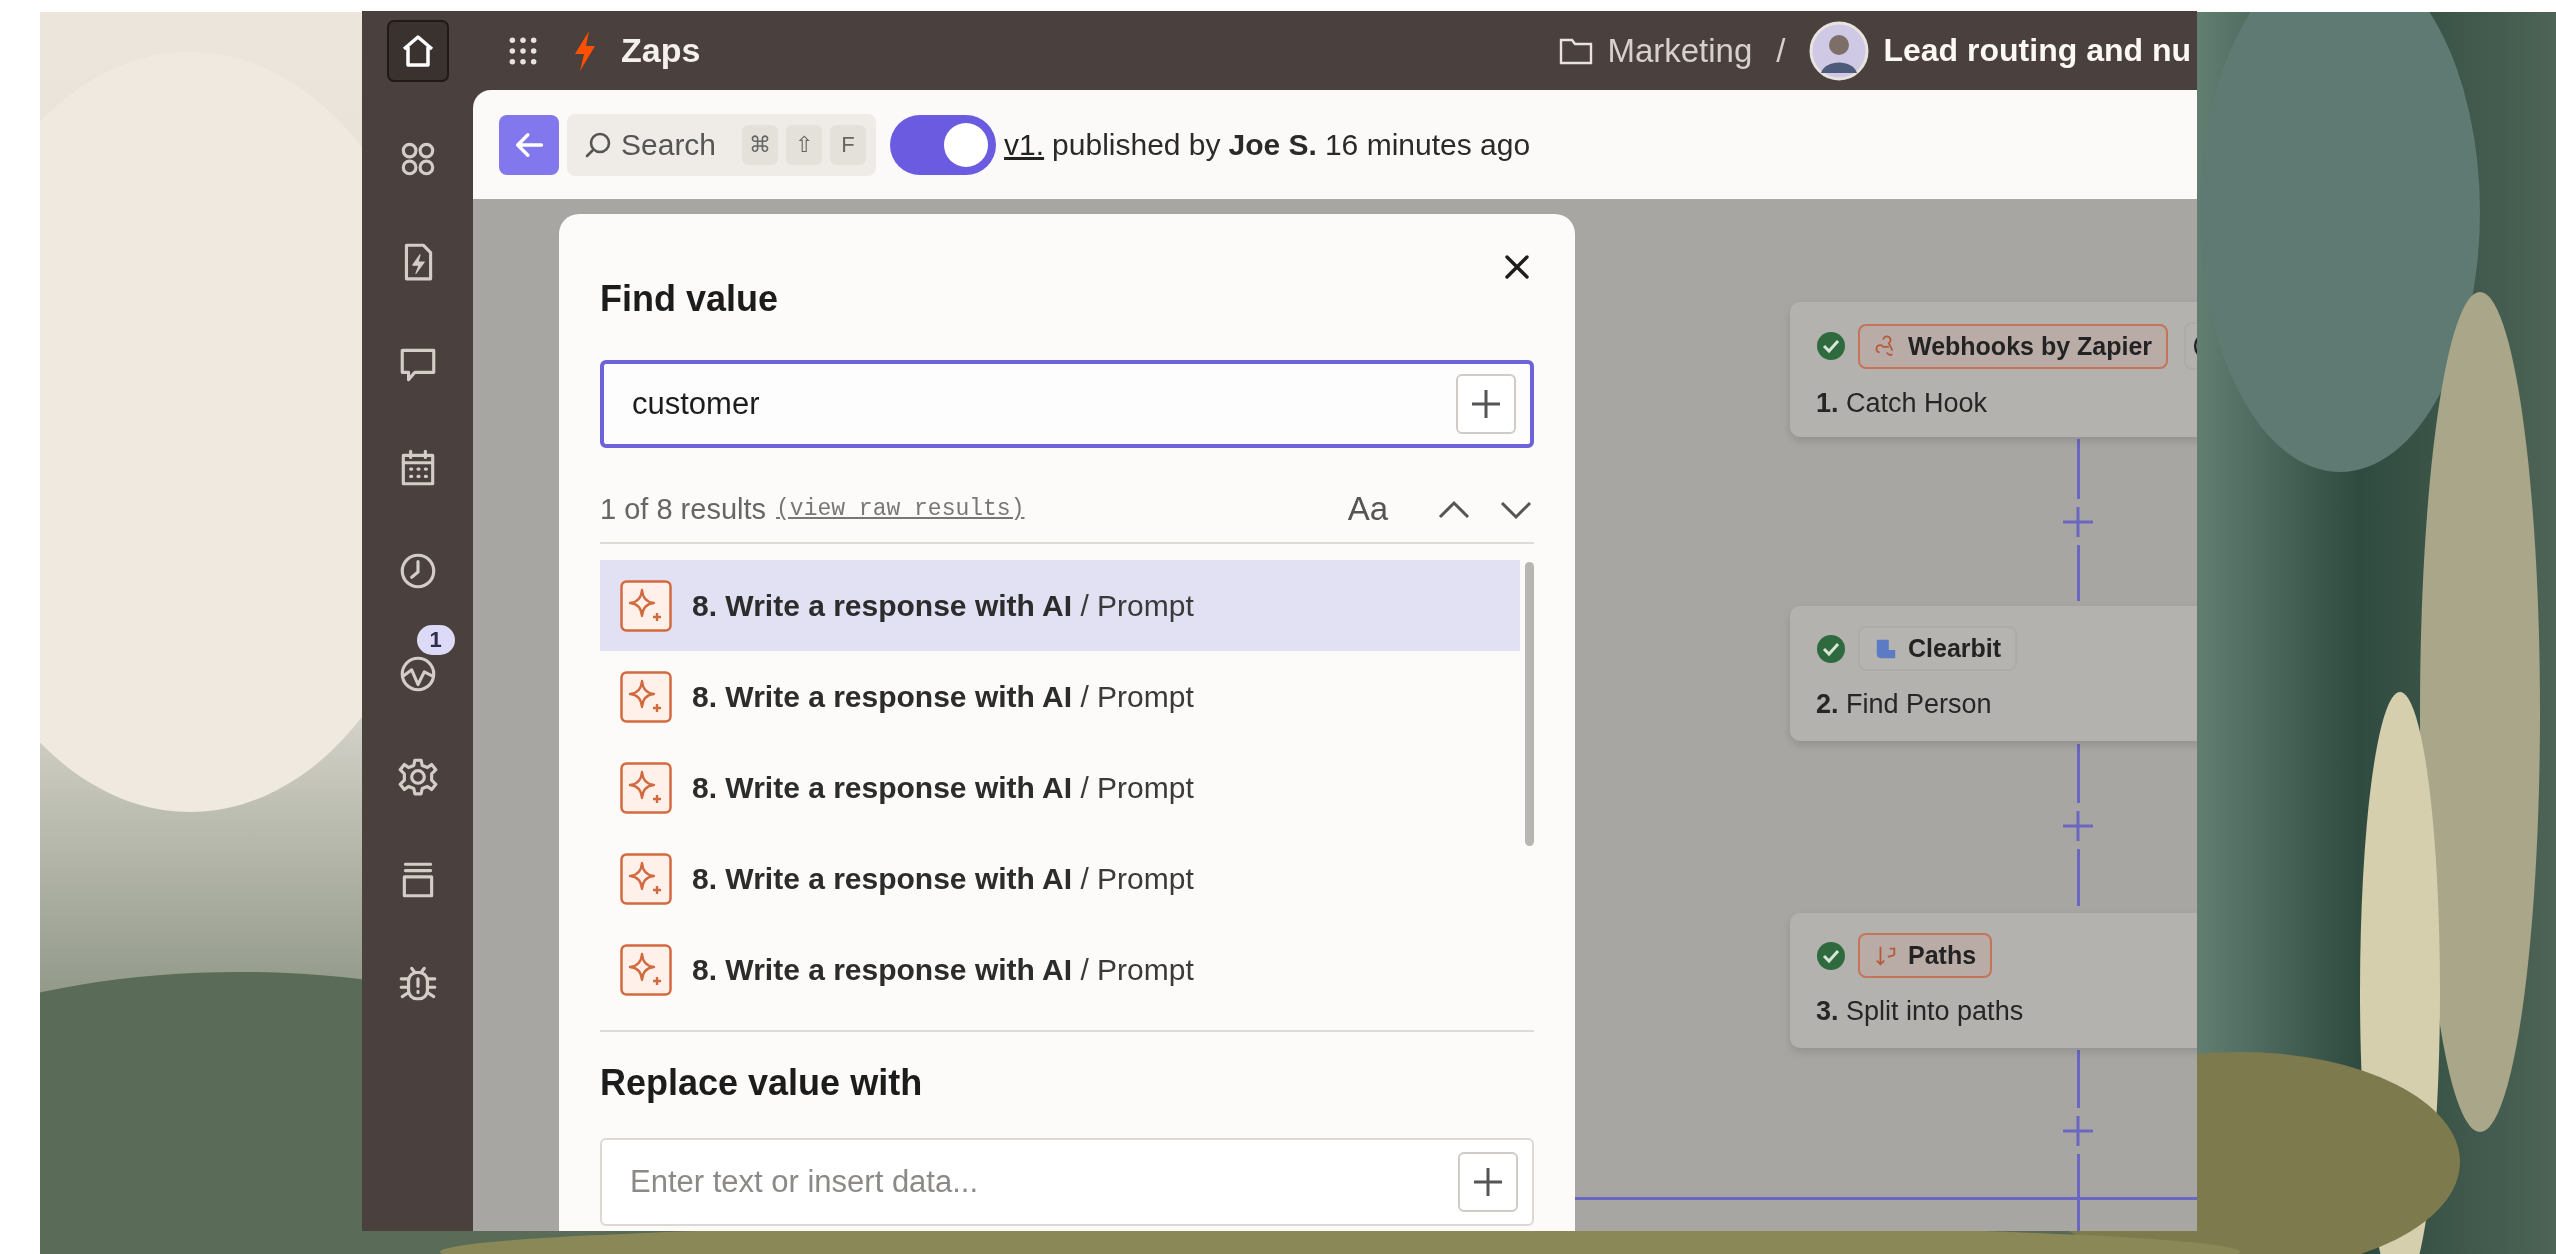 The height and width of the screenshot is (1254, 2556). Describe the element at coordinates (1680, 50) in the screenshot. I see `folder-link: Marketing` at that location.